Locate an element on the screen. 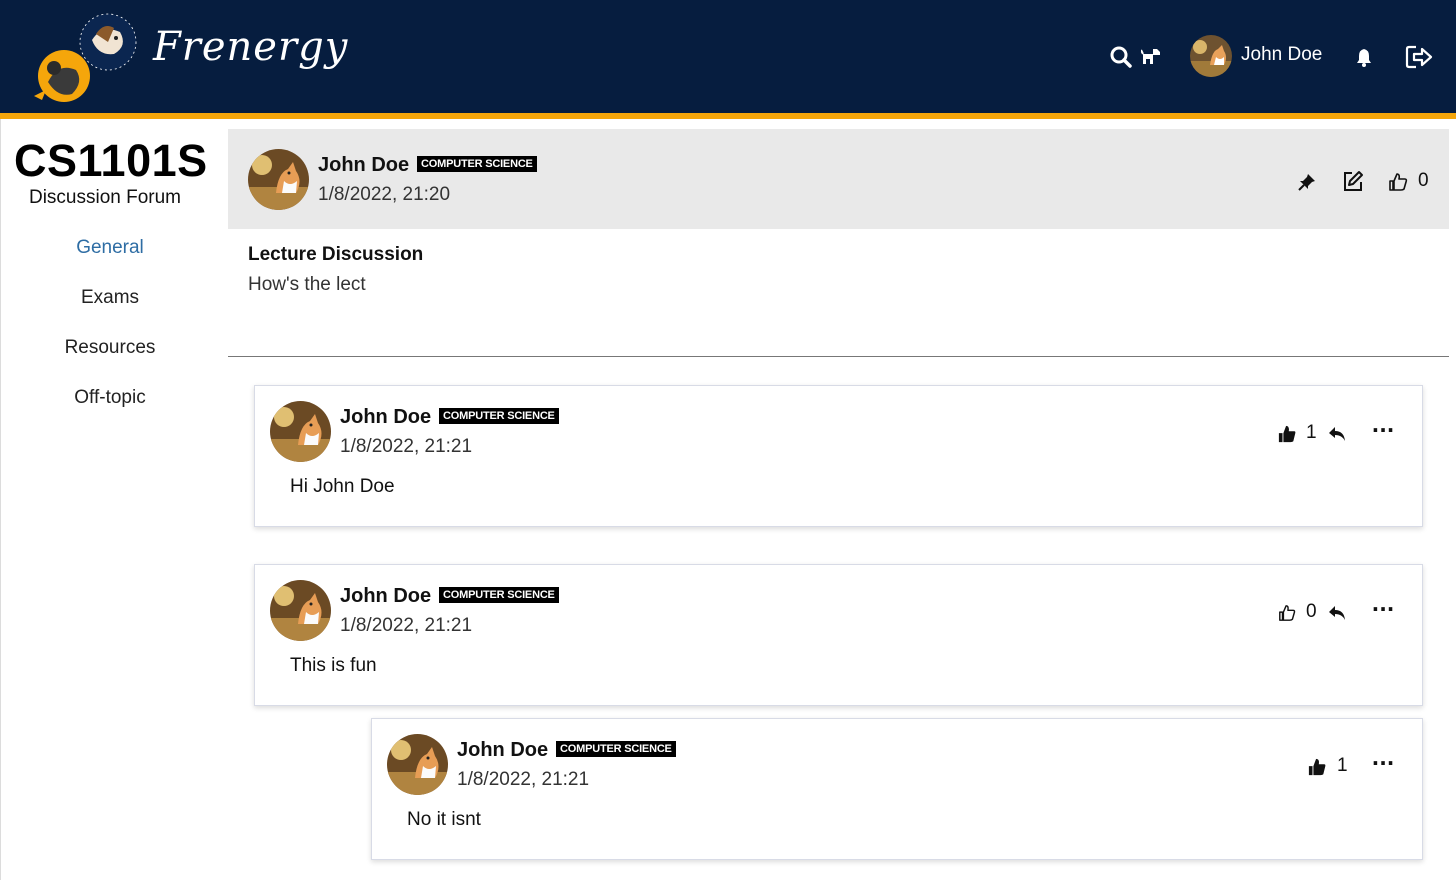  nav-username: John Doe is located at coordinates (1281, 55).